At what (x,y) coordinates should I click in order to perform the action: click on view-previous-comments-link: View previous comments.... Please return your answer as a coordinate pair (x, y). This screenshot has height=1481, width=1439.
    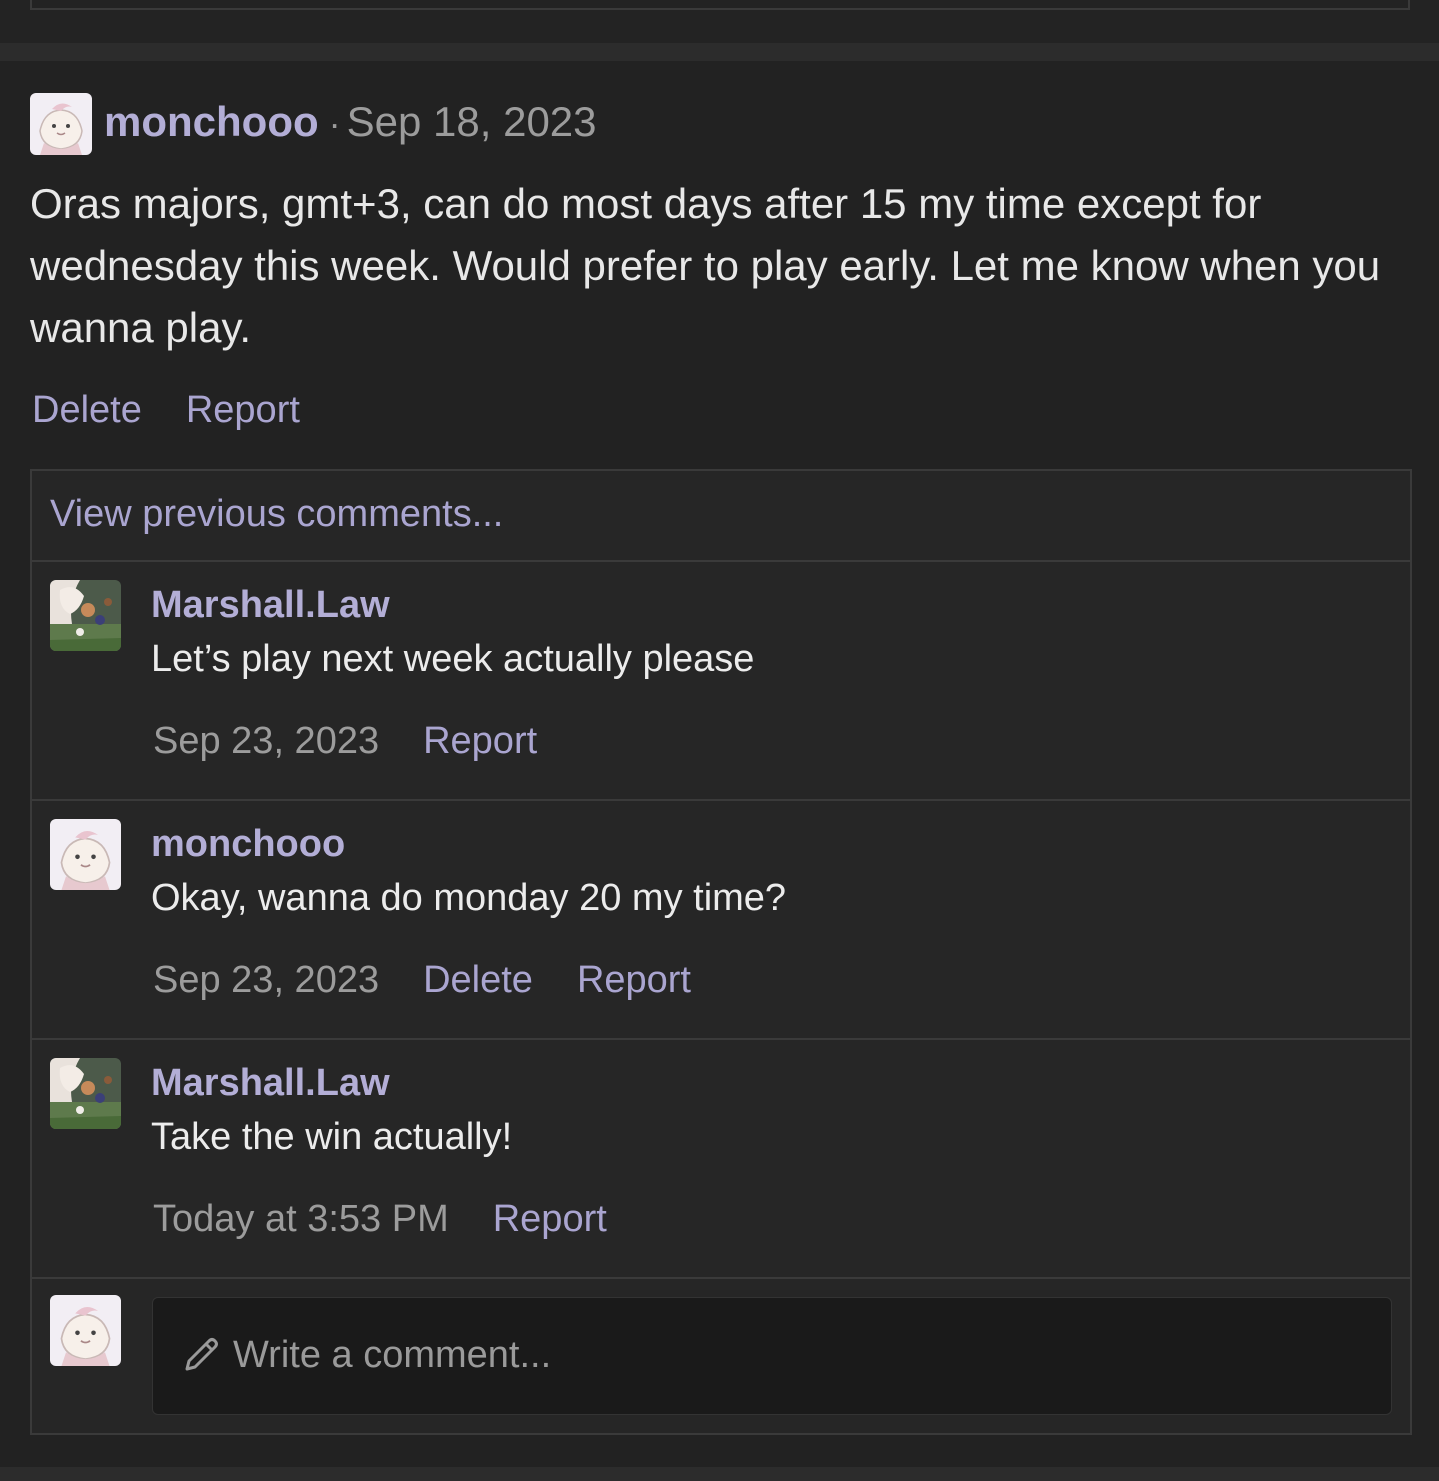
    Looking at the image, I should click on (276, 514).